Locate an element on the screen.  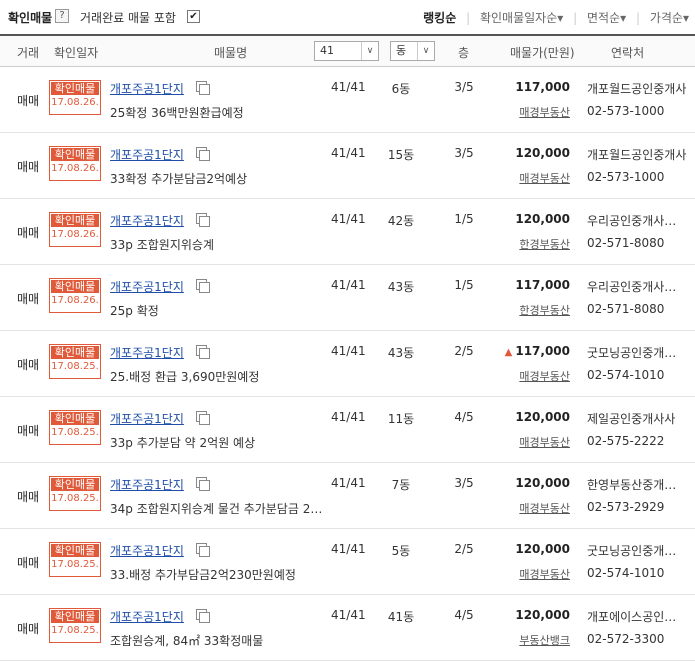
verified-stamp: 확인매물 17.08.25. is located at coordinates (75, 427).